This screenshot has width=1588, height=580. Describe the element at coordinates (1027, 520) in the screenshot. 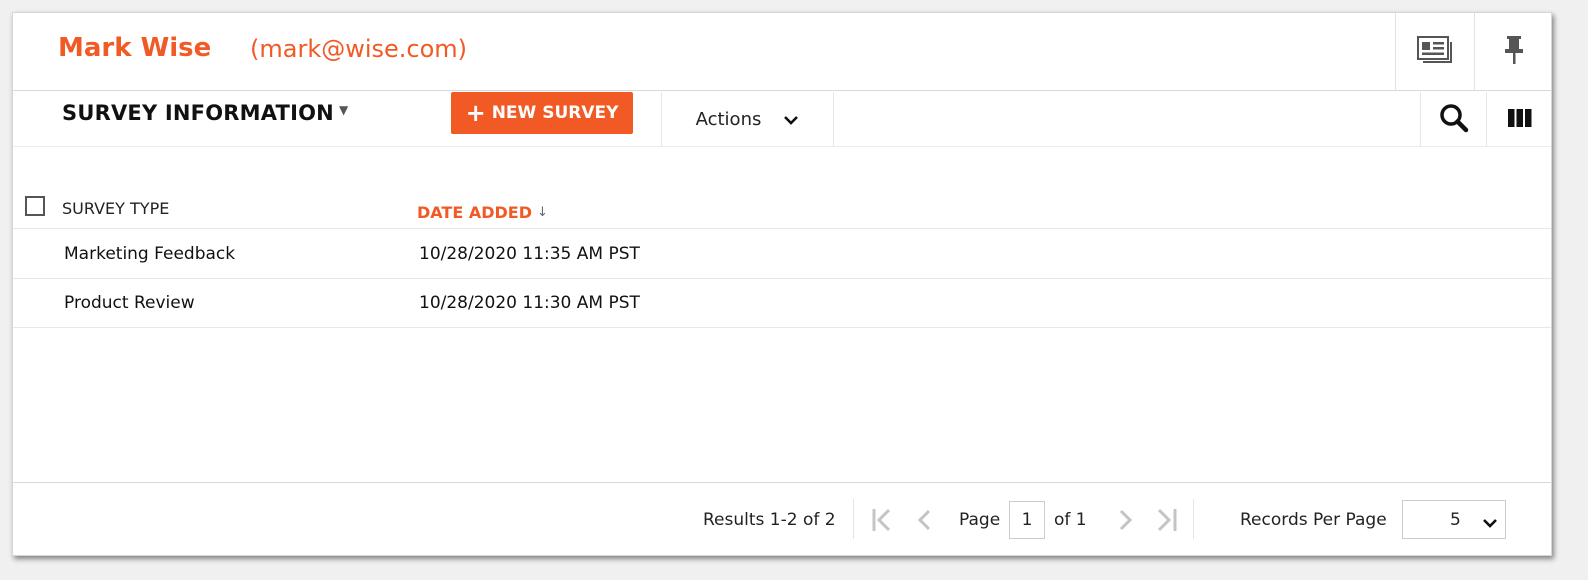

I see `page-number-input: 1` at that location.